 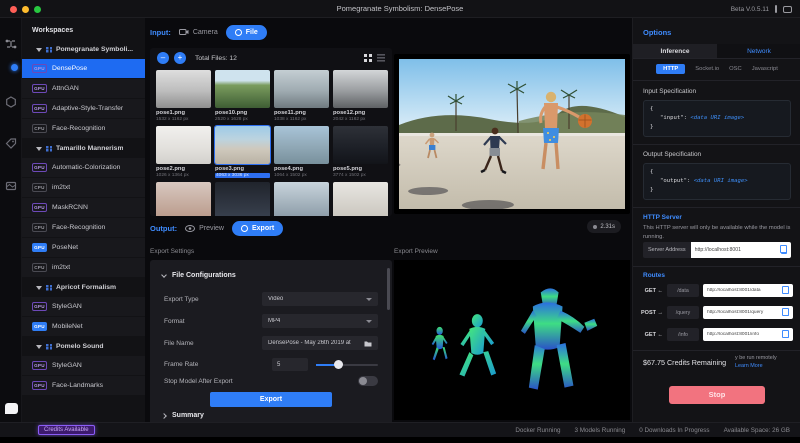 What do you see at coordinates (83, 187) in the screenshot?
I see `sidebar-item-im2txt: CPU im2txt` at bounding box center [83, 187].